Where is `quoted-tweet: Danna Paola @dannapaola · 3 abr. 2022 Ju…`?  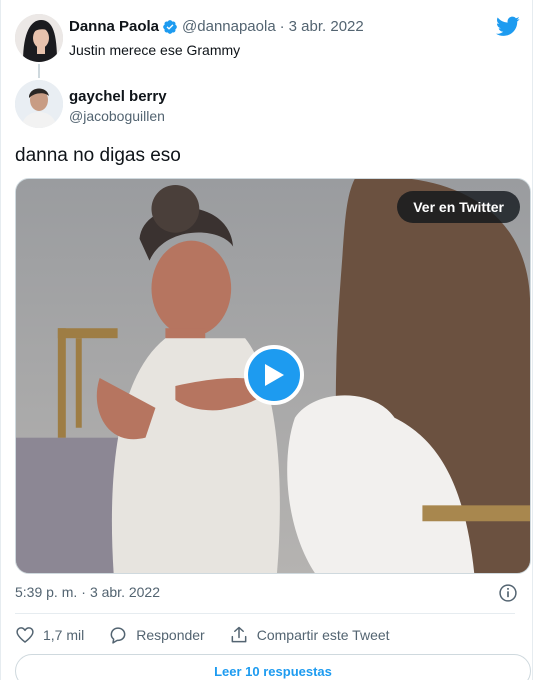
quoted-tweet: Danna Paola @dannapaola · 3 abr. 2022 Ju… is located at coordinates (265, 42).